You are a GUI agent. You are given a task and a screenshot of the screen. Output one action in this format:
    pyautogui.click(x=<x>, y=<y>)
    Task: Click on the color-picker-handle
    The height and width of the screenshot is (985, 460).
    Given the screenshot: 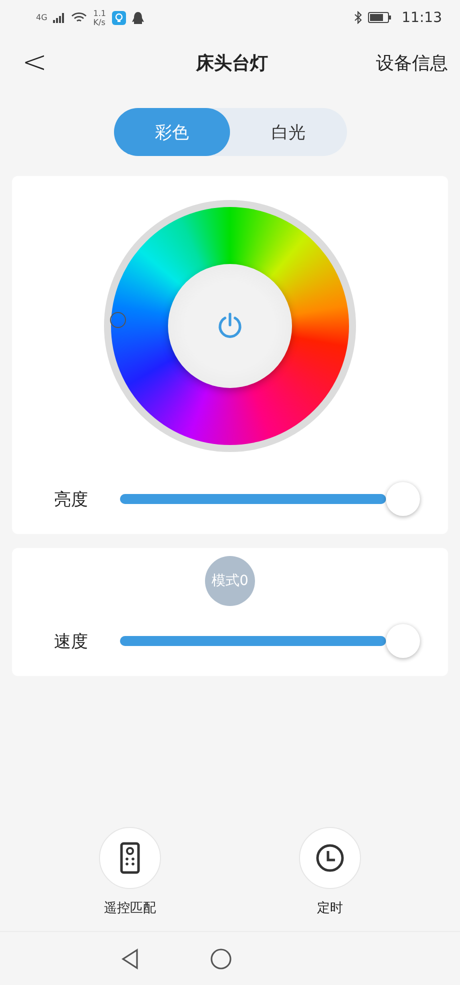 What is the action you would take?
    pyautogui.click(x=118, y=320)
    